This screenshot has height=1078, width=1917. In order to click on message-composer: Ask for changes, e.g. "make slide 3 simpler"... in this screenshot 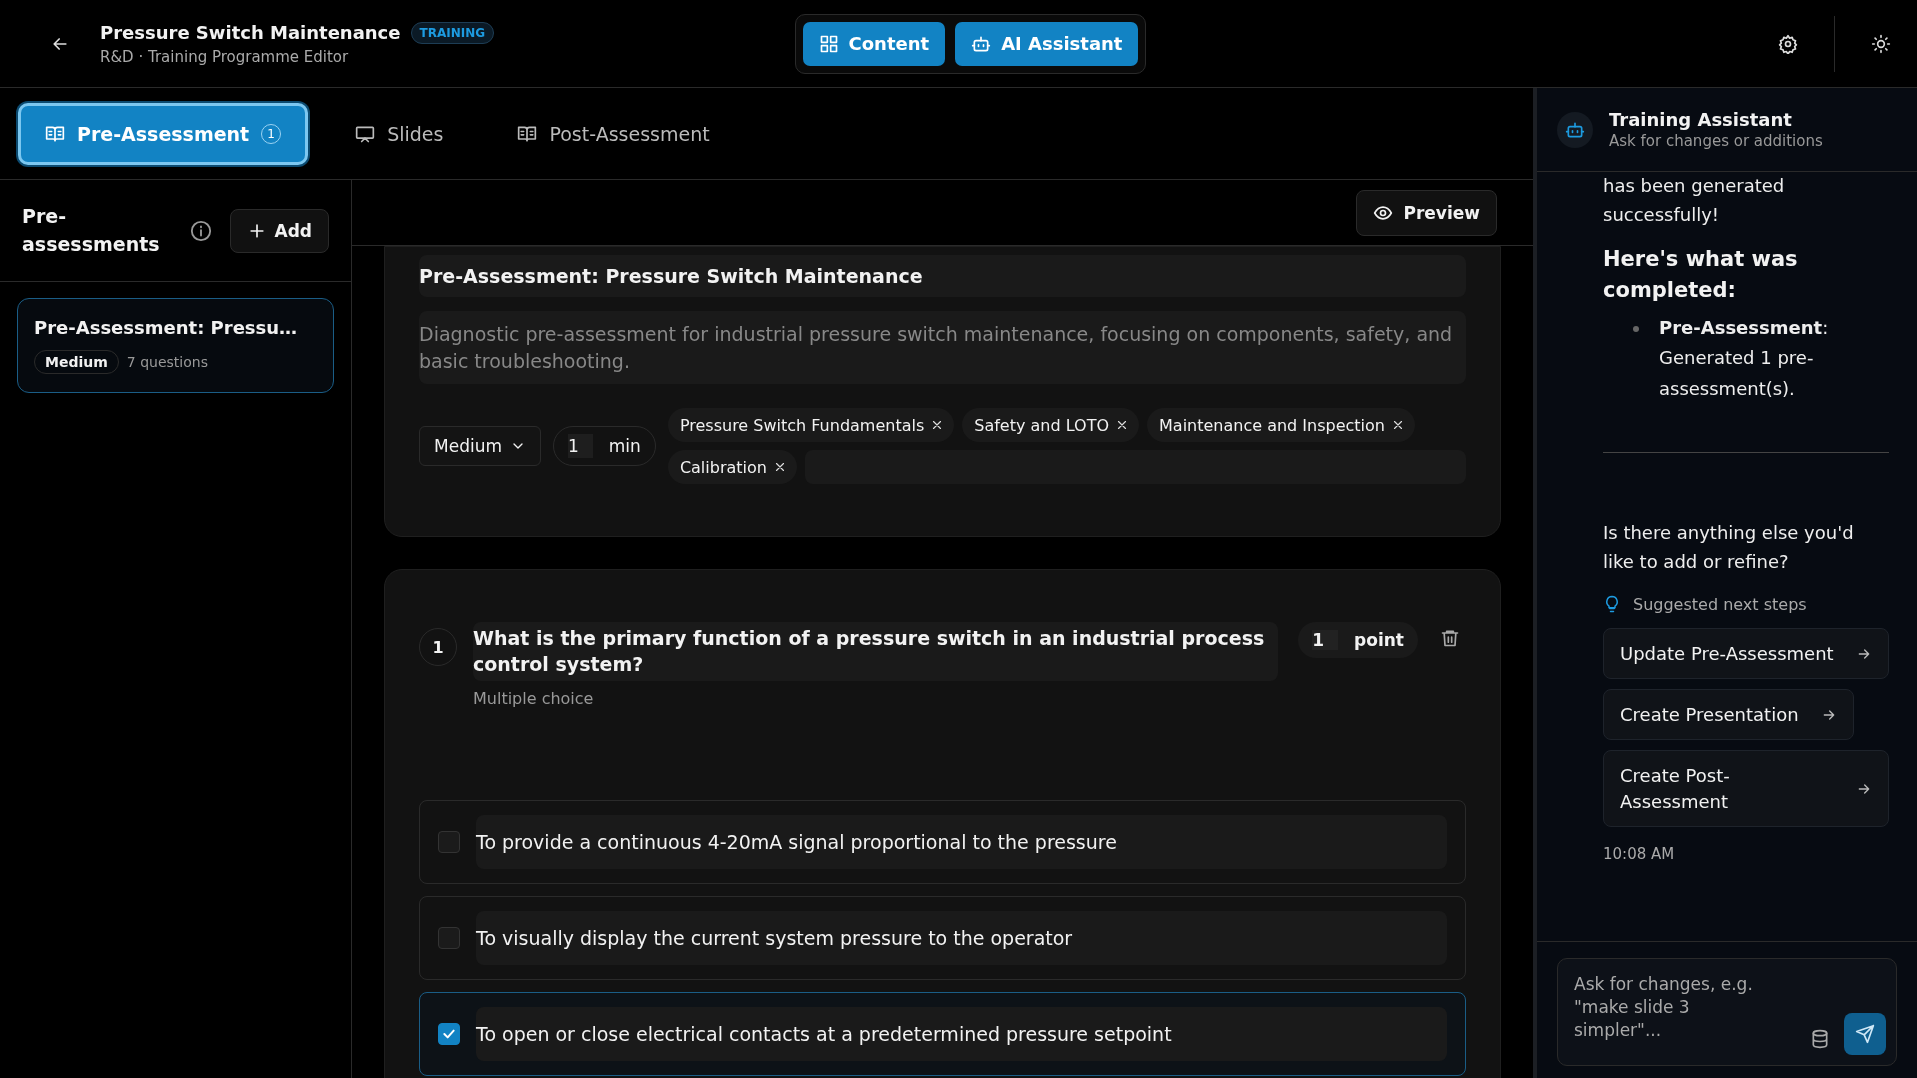, I will do `click(1727, 1012)`.